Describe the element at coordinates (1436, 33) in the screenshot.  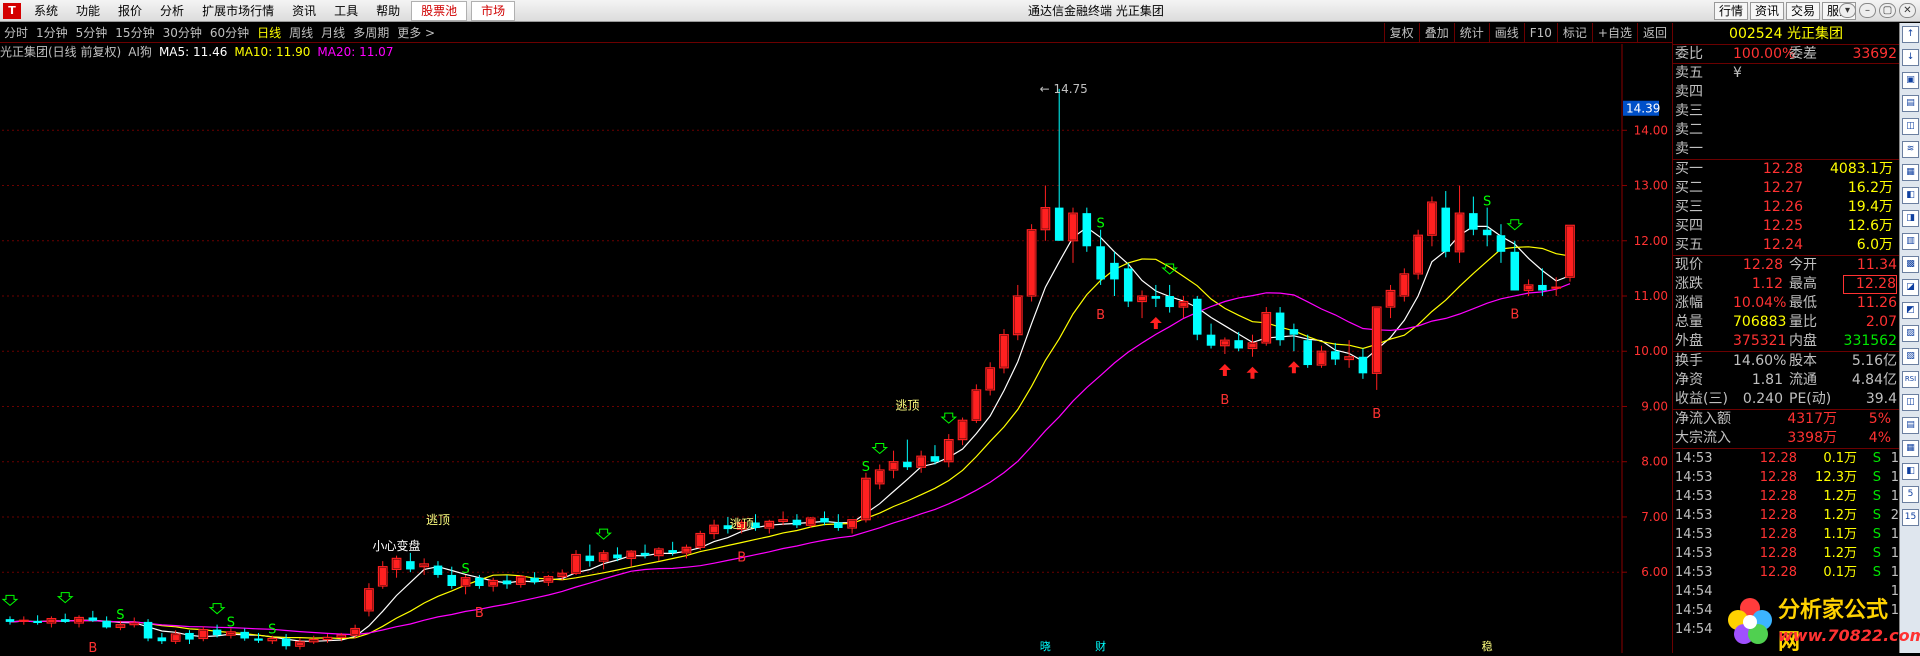
I see `overlay-button: 叠加` at that location.